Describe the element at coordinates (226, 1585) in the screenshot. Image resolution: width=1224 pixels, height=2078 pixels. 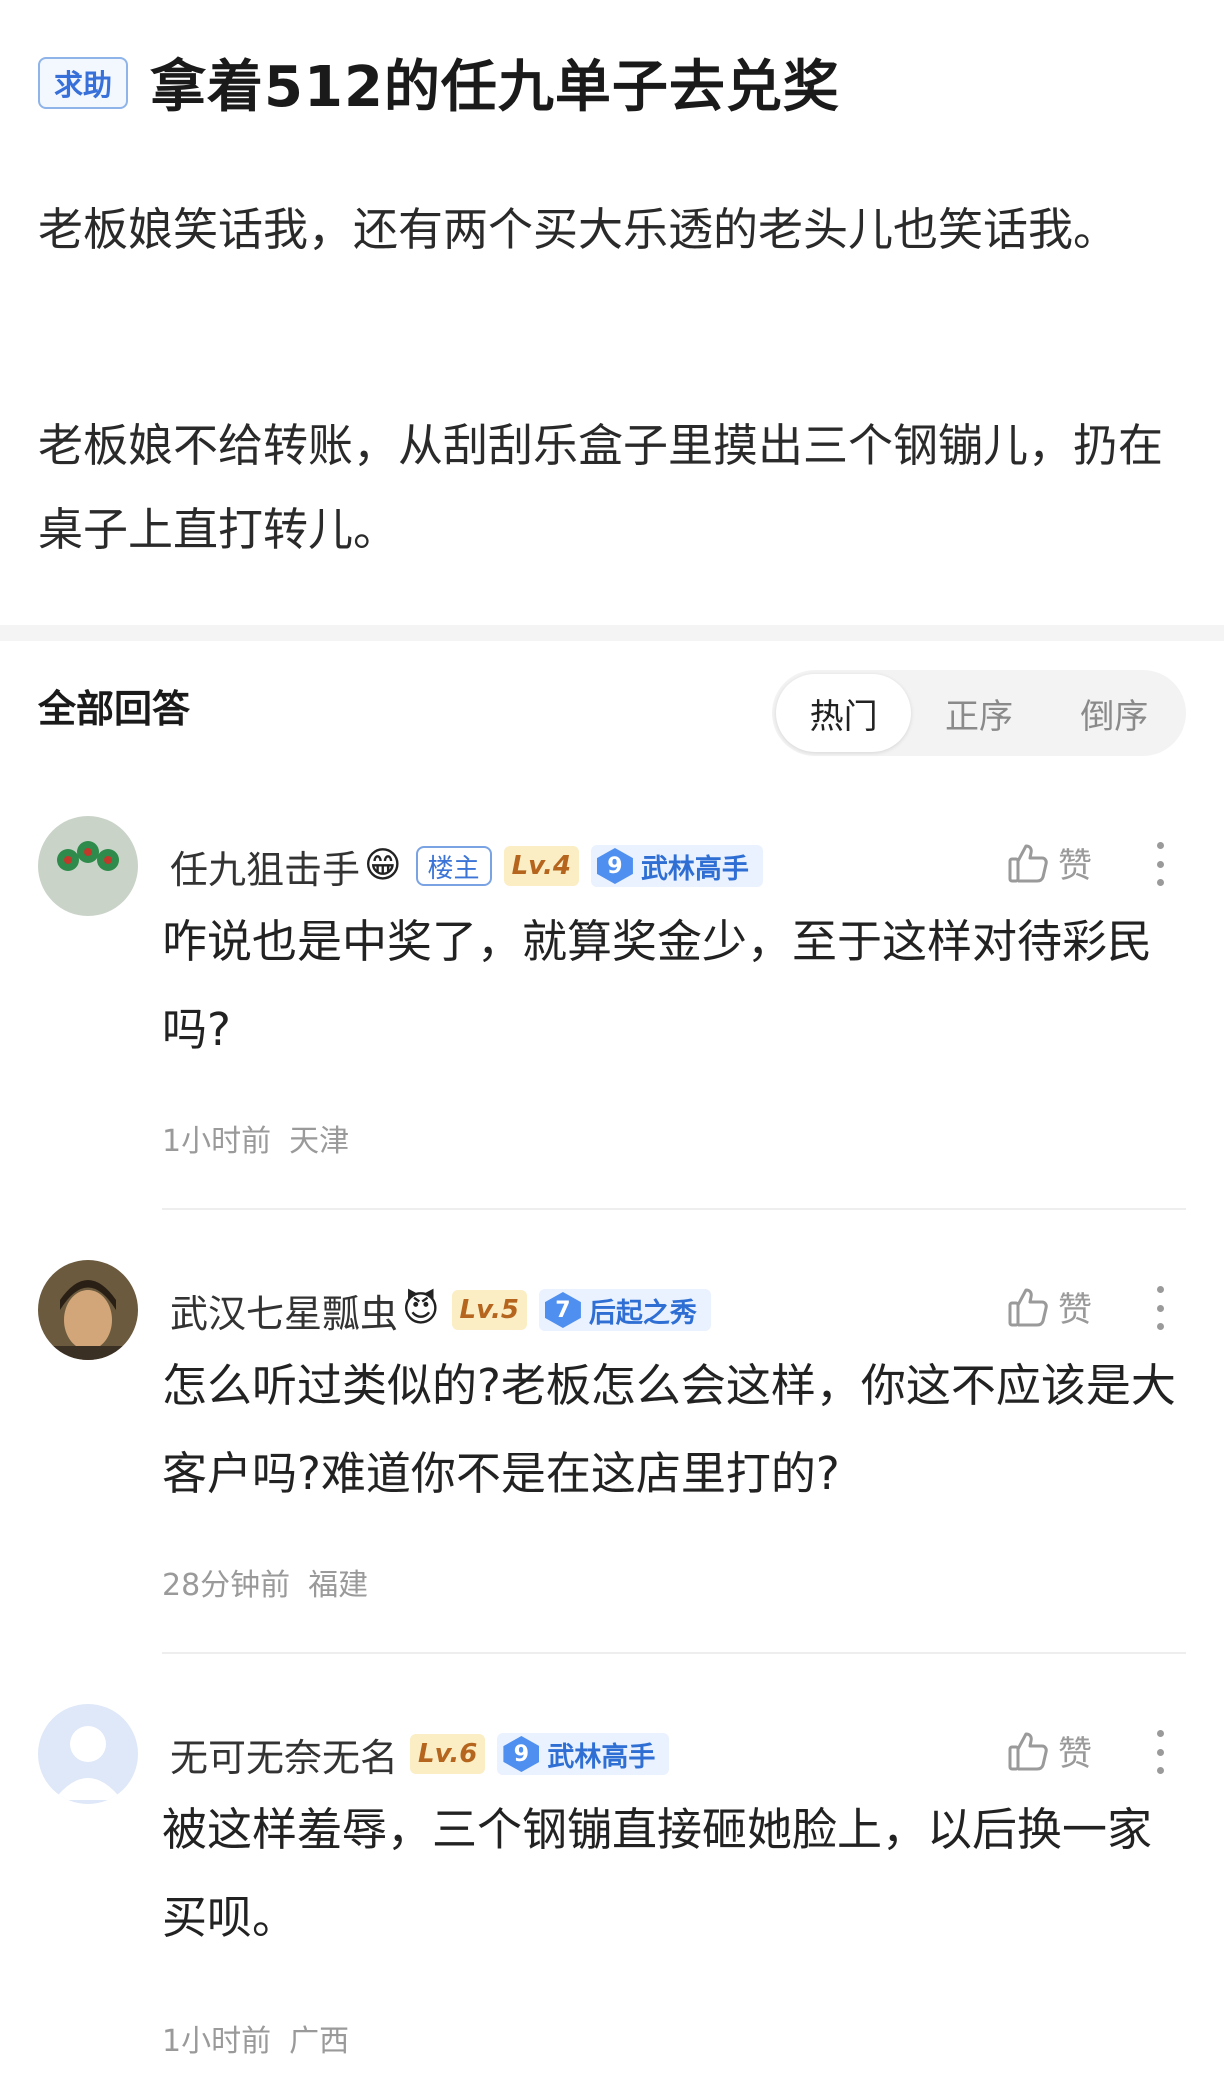
I see `comment-time: 28分钟前` at that location.